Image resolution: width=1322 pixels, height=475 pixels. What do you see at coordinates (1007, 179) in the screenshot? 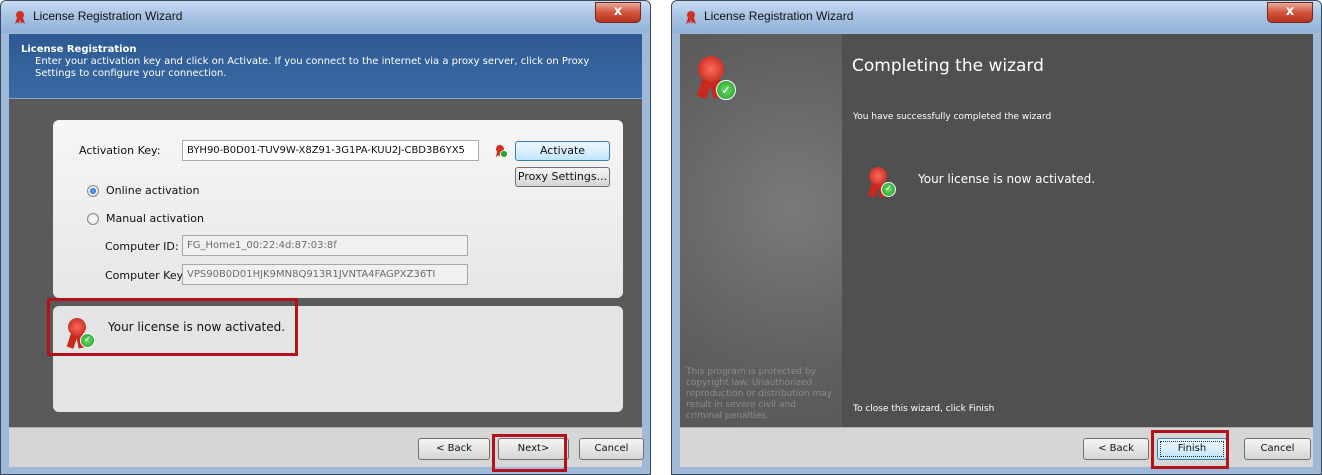
I see `status-message: Your license is now activated.` at bounding box center [1007, 179].